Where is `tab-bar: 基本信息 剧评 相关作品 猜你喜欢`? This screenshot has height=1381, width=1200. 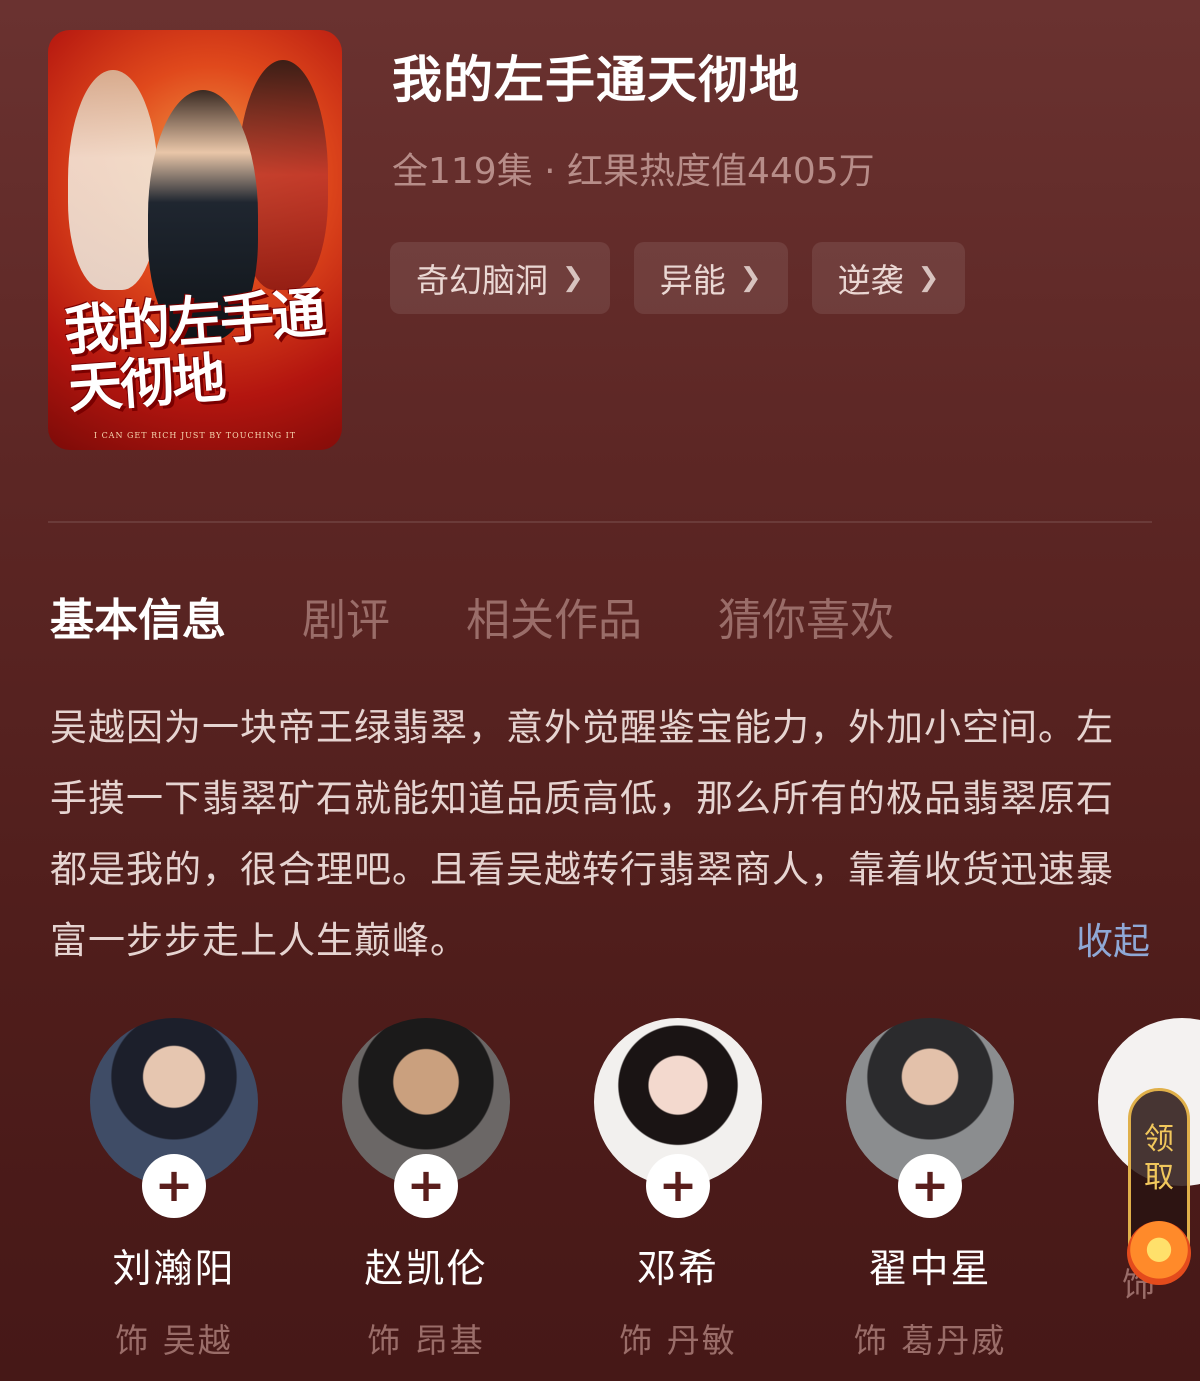 tab-bar: 基本信息 剧评 相关作品 猜你喜欢 is located at coordinates (510, 616).